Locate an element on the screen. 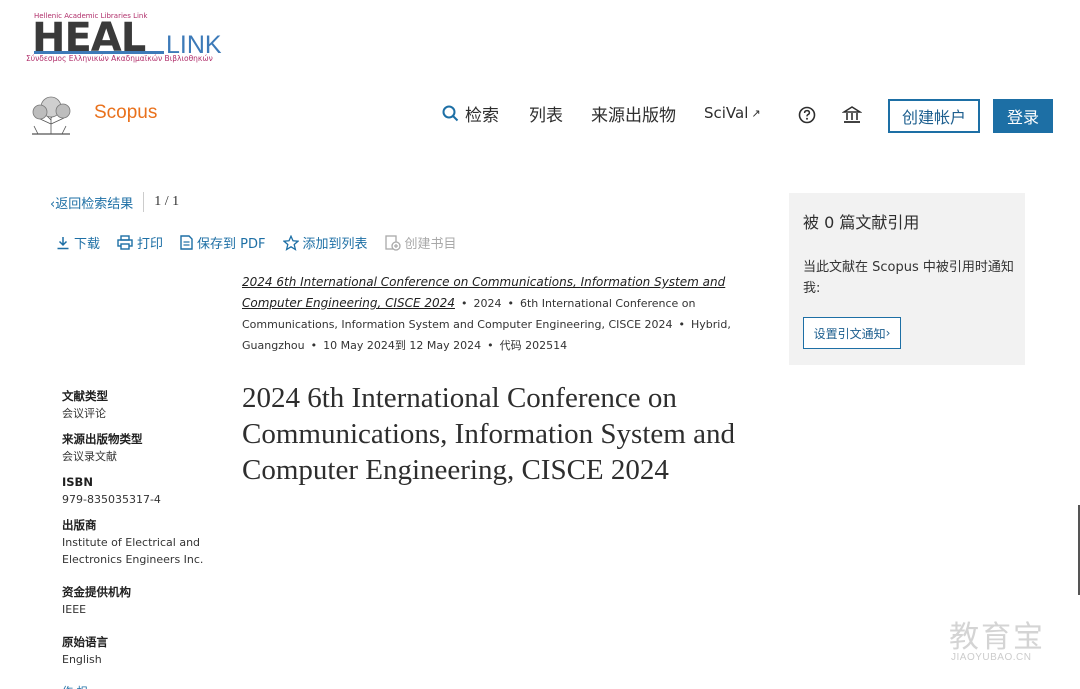 The image size is (1080, 689). create-account-button: 创建帐户 is located at coordinates (934, 116).